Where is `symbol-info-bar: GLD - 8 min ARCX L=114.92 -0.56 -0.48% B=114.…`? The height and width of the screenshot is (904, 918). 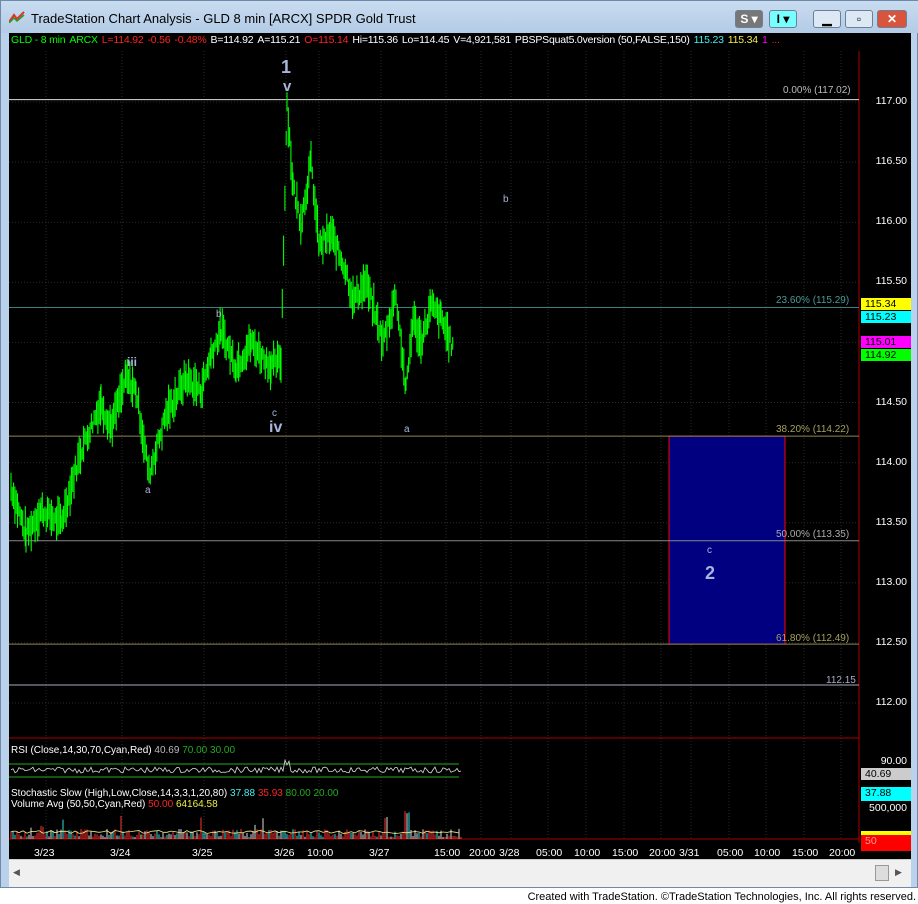 symbol-info-bar: GLD - 8 min ARCX L=114.92 -0.56 -0.48% B=114.… is located at coordinates (397, 40).